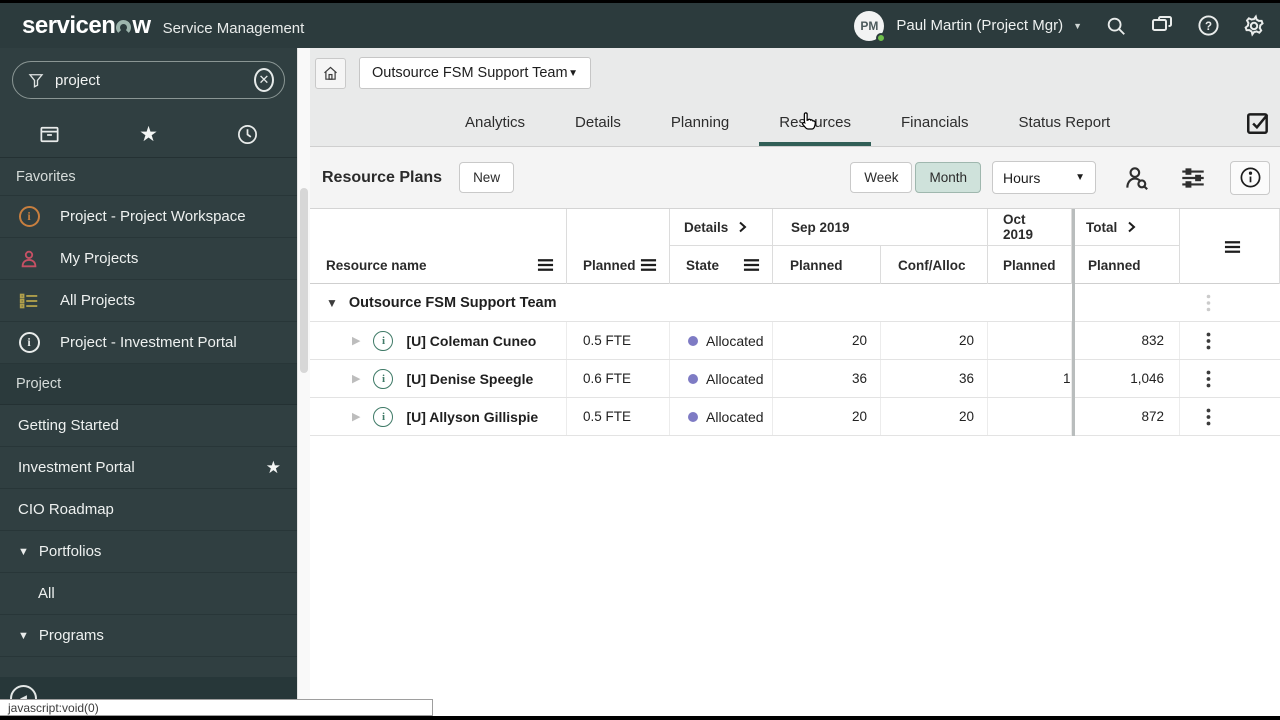  I want to click on column-group-oct-2019: Oct 2019 Planned, so click(1030, 246).